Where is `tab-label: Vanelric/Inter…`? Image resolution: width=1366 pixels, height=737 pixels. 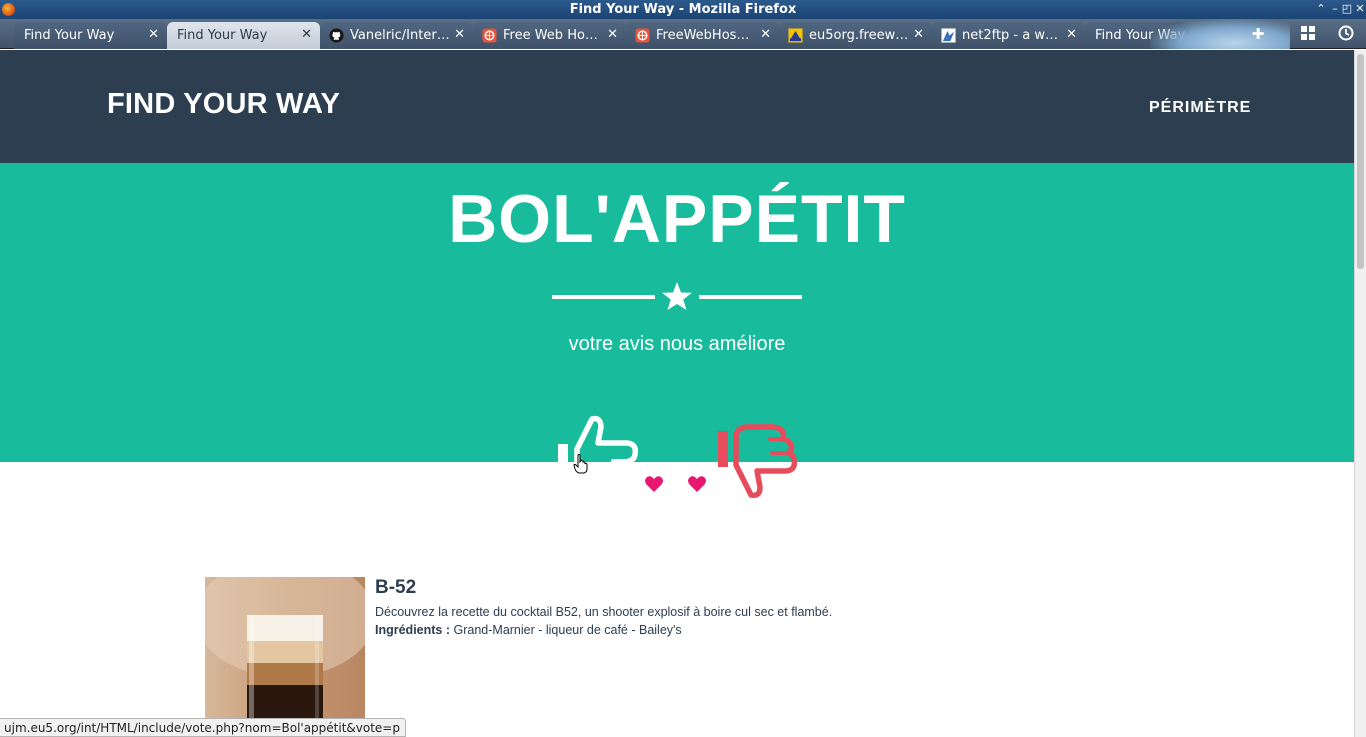 tab-label: Vanelric/Inter… is located at coordinates (400, 35).